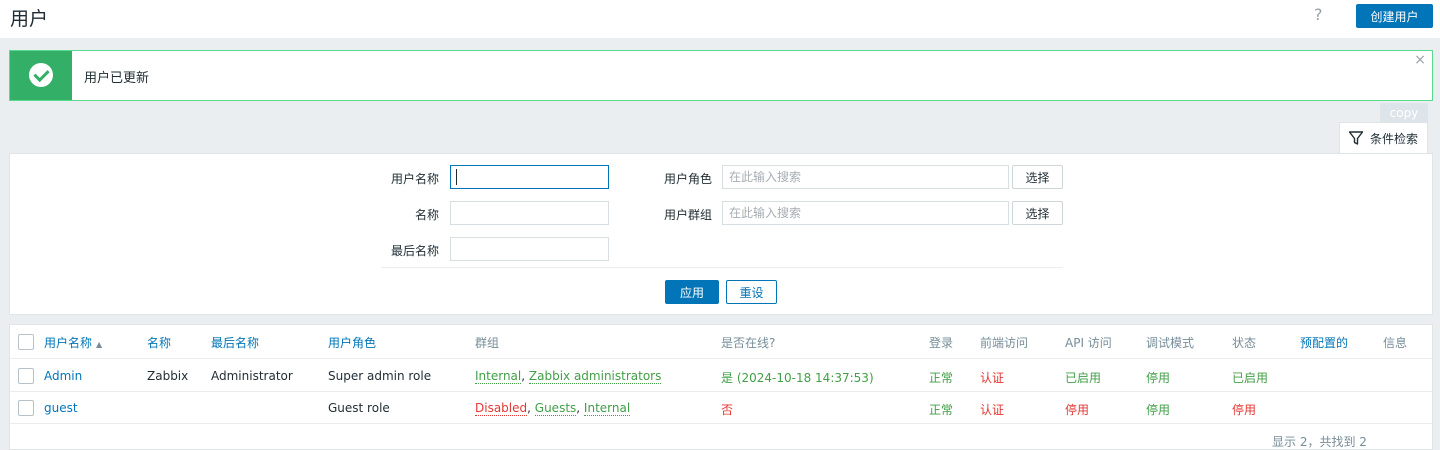 Image resolution: width=1440 pixels, height=450 pixels. I want to click on status-cell: 已启用, so click(1250, 378).